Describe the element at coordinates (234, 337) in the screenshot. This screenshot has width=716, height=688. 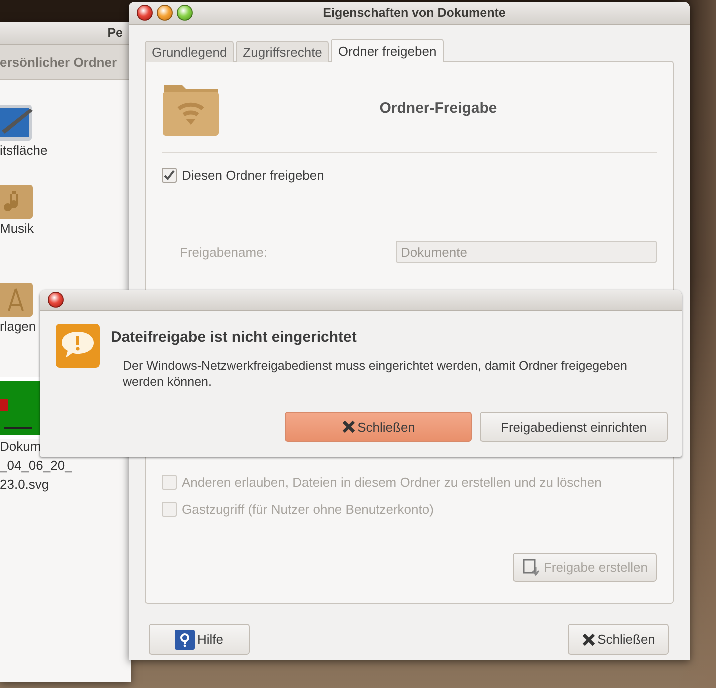
I see `dialog-title: Dateifreigabe ist nicht eingerichtet` at that location.